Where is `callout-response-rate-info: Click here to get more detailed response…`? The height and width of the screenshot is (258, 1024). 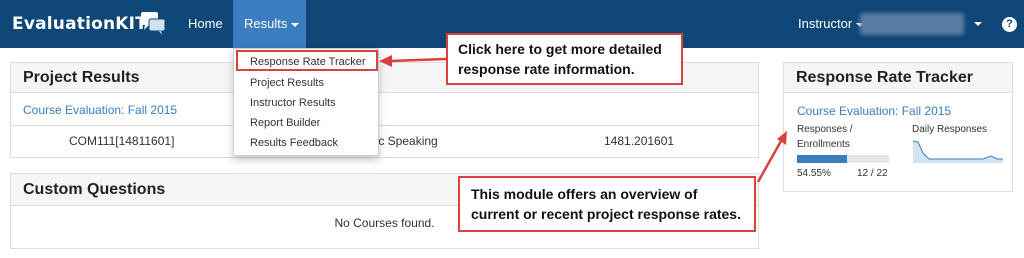 callout-response-rate-info: Click here to get more detailed response… is located at coordinates (564, 59).